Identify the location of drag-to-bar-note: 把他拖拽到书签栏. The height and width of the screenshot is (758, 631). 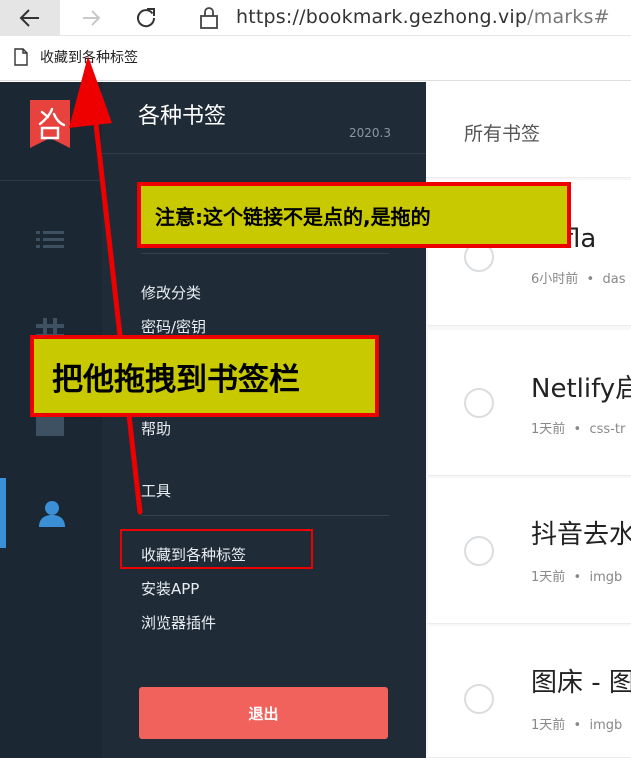
(204, 376).